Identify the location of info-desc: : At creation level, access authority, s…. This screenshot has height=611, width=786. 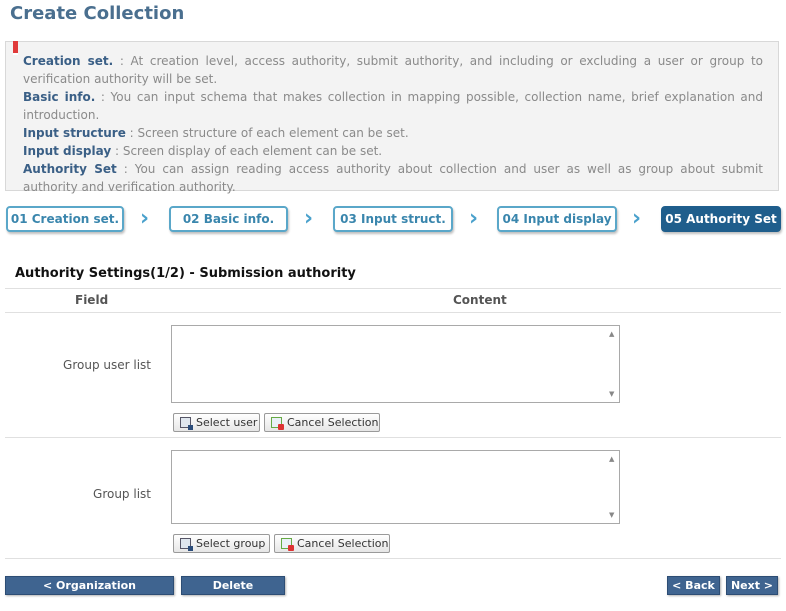
(393, 70).